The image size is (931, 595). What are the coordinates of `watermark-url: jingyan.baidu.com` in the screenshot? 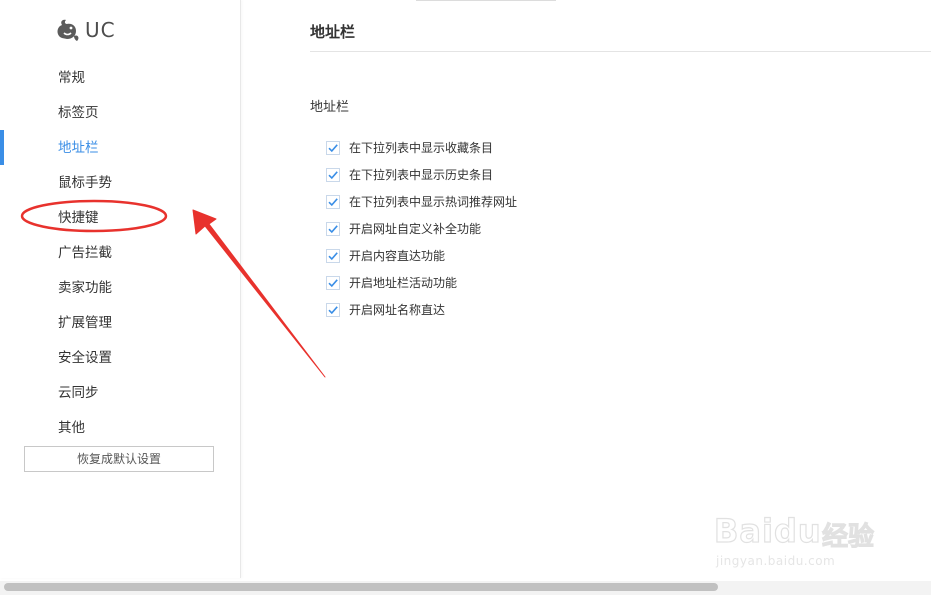 It's located at (776, 561).